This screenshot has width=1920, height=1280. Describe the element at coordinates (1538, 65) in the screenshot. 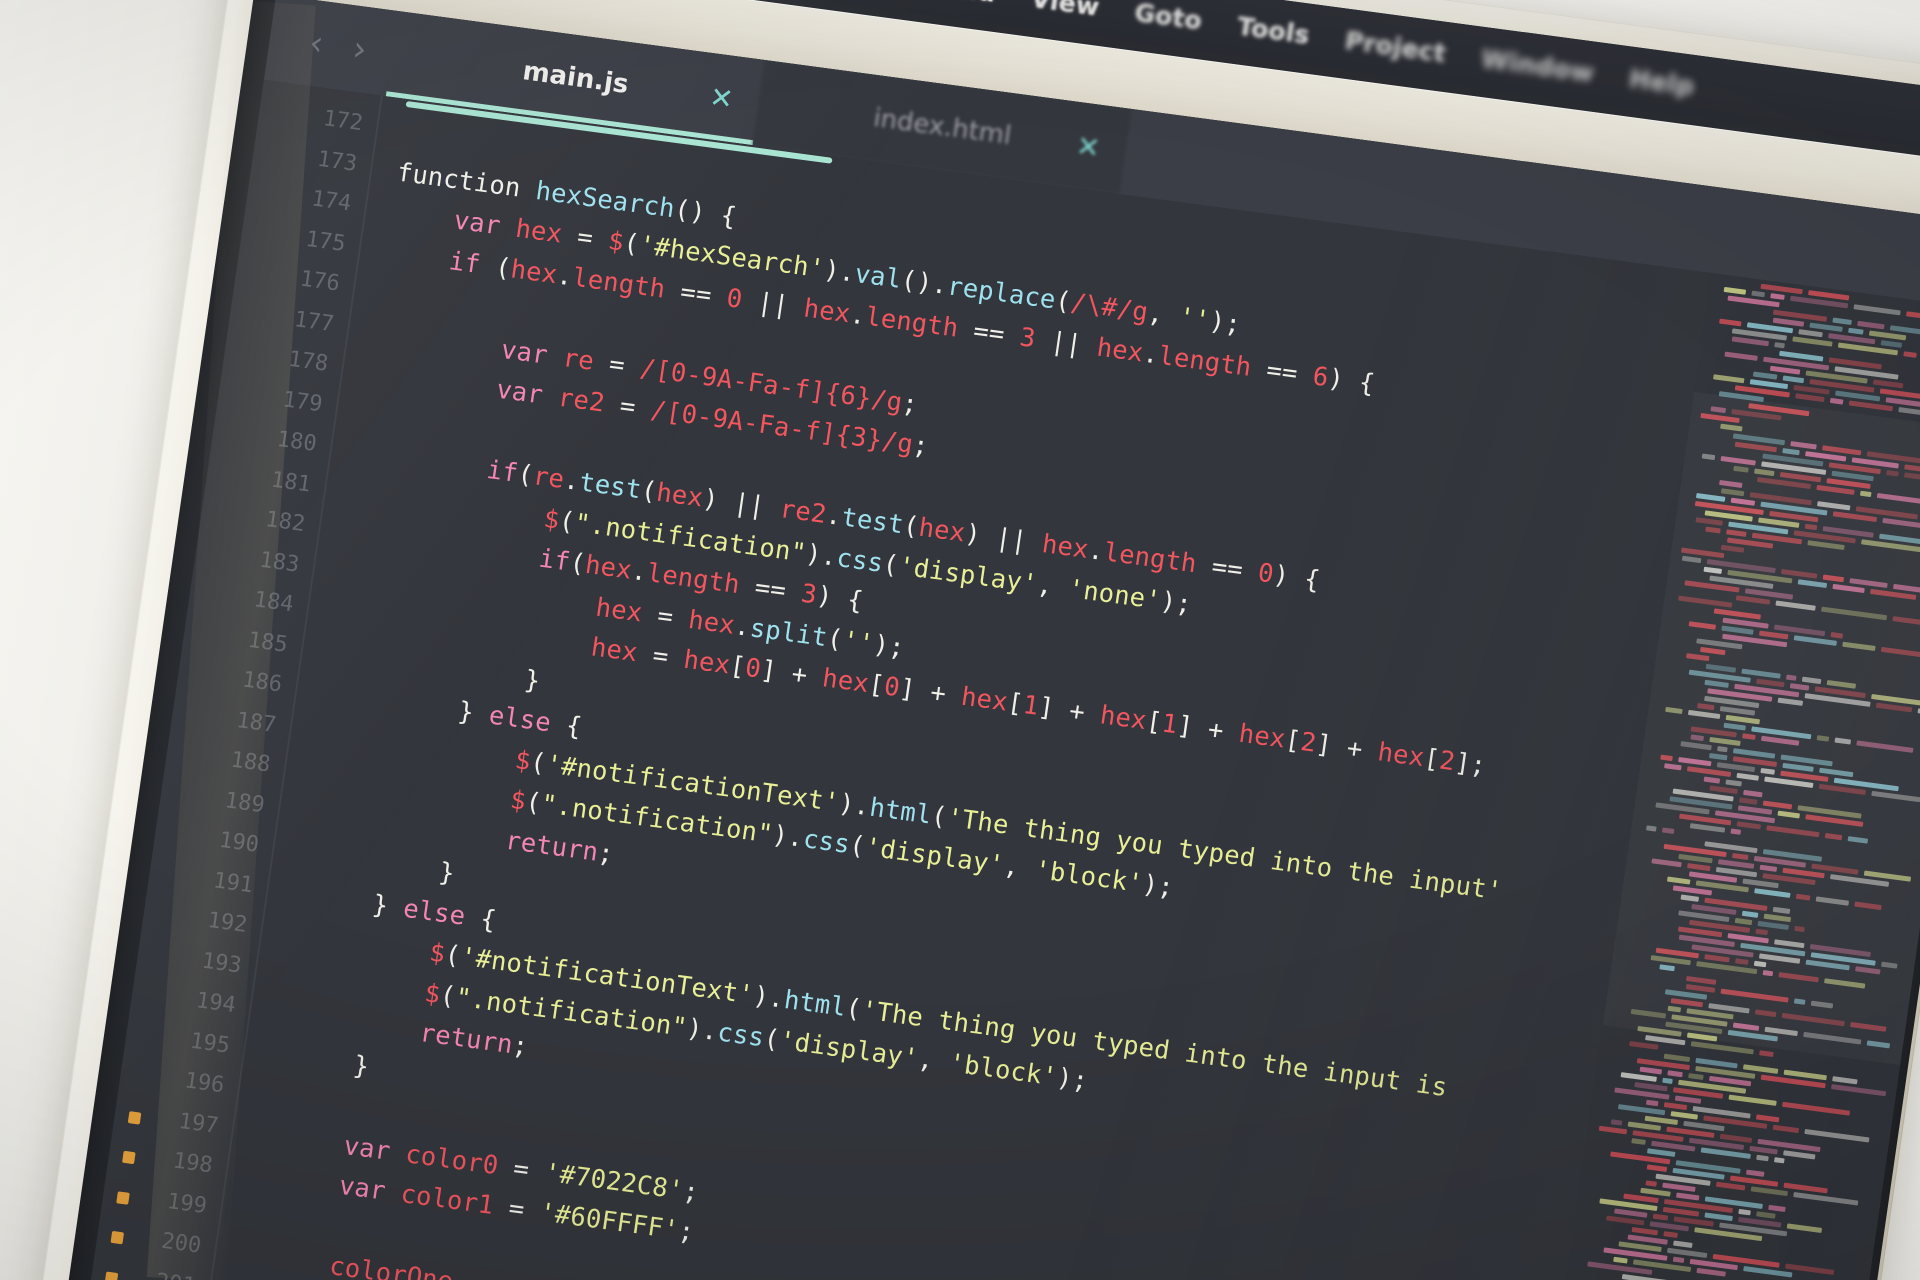

I see `menu-item-window: Window` at that location.